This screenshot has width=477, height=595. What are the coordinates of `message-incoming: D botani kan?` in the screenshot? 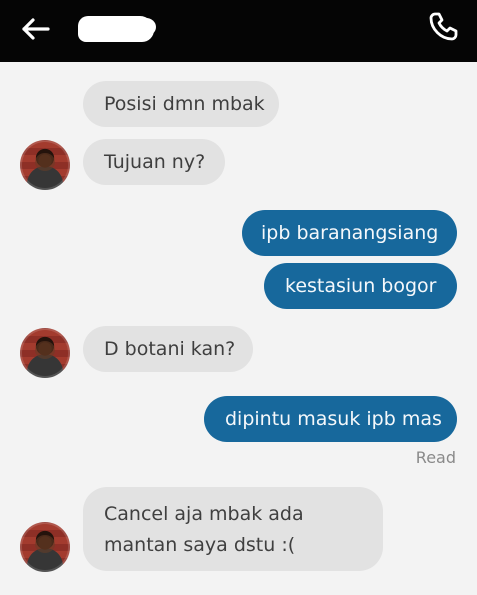 It's located at (168, 349).